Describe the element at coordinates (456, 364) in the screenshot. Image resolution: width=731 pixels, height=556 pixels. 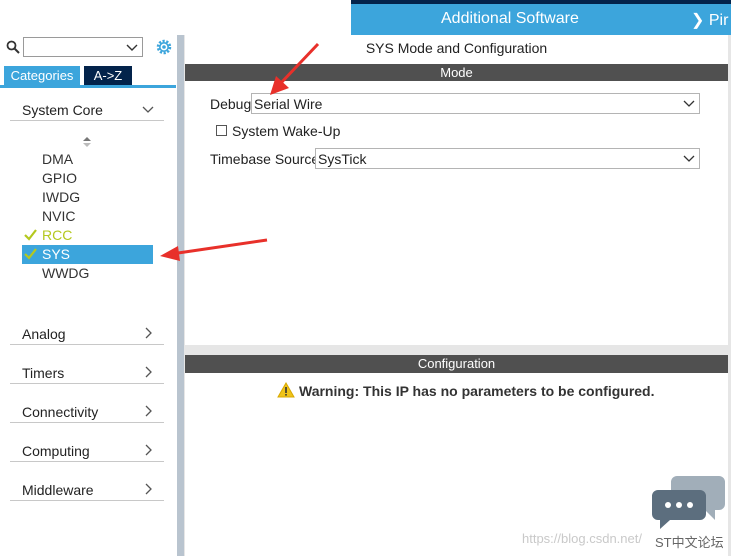
I see `configuration-header: Configuration` at that location.